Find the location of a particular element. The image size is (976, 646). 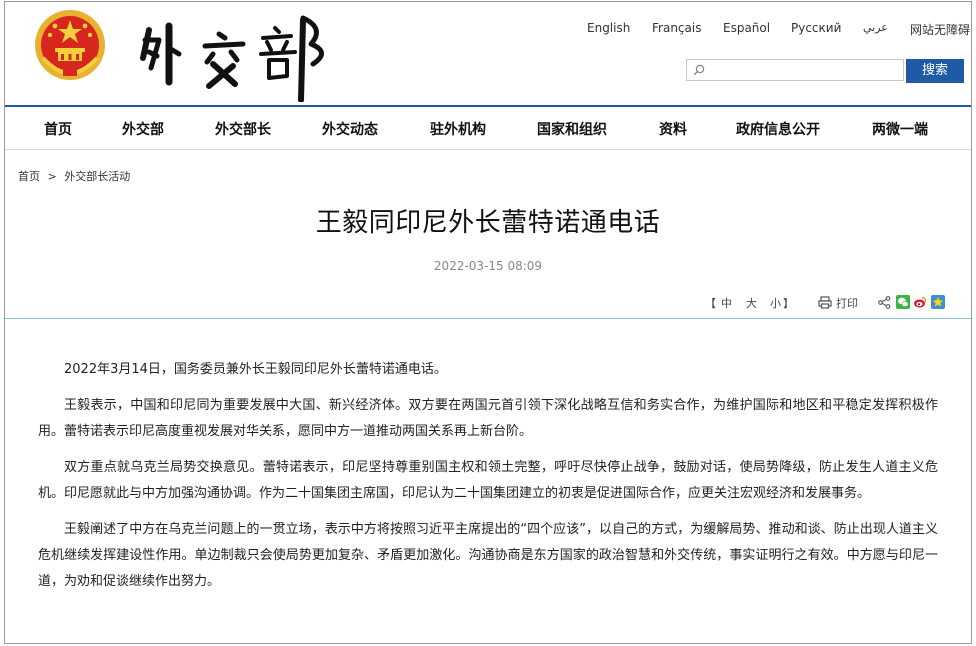

weibo-icon is located at coordinates (920, 302).